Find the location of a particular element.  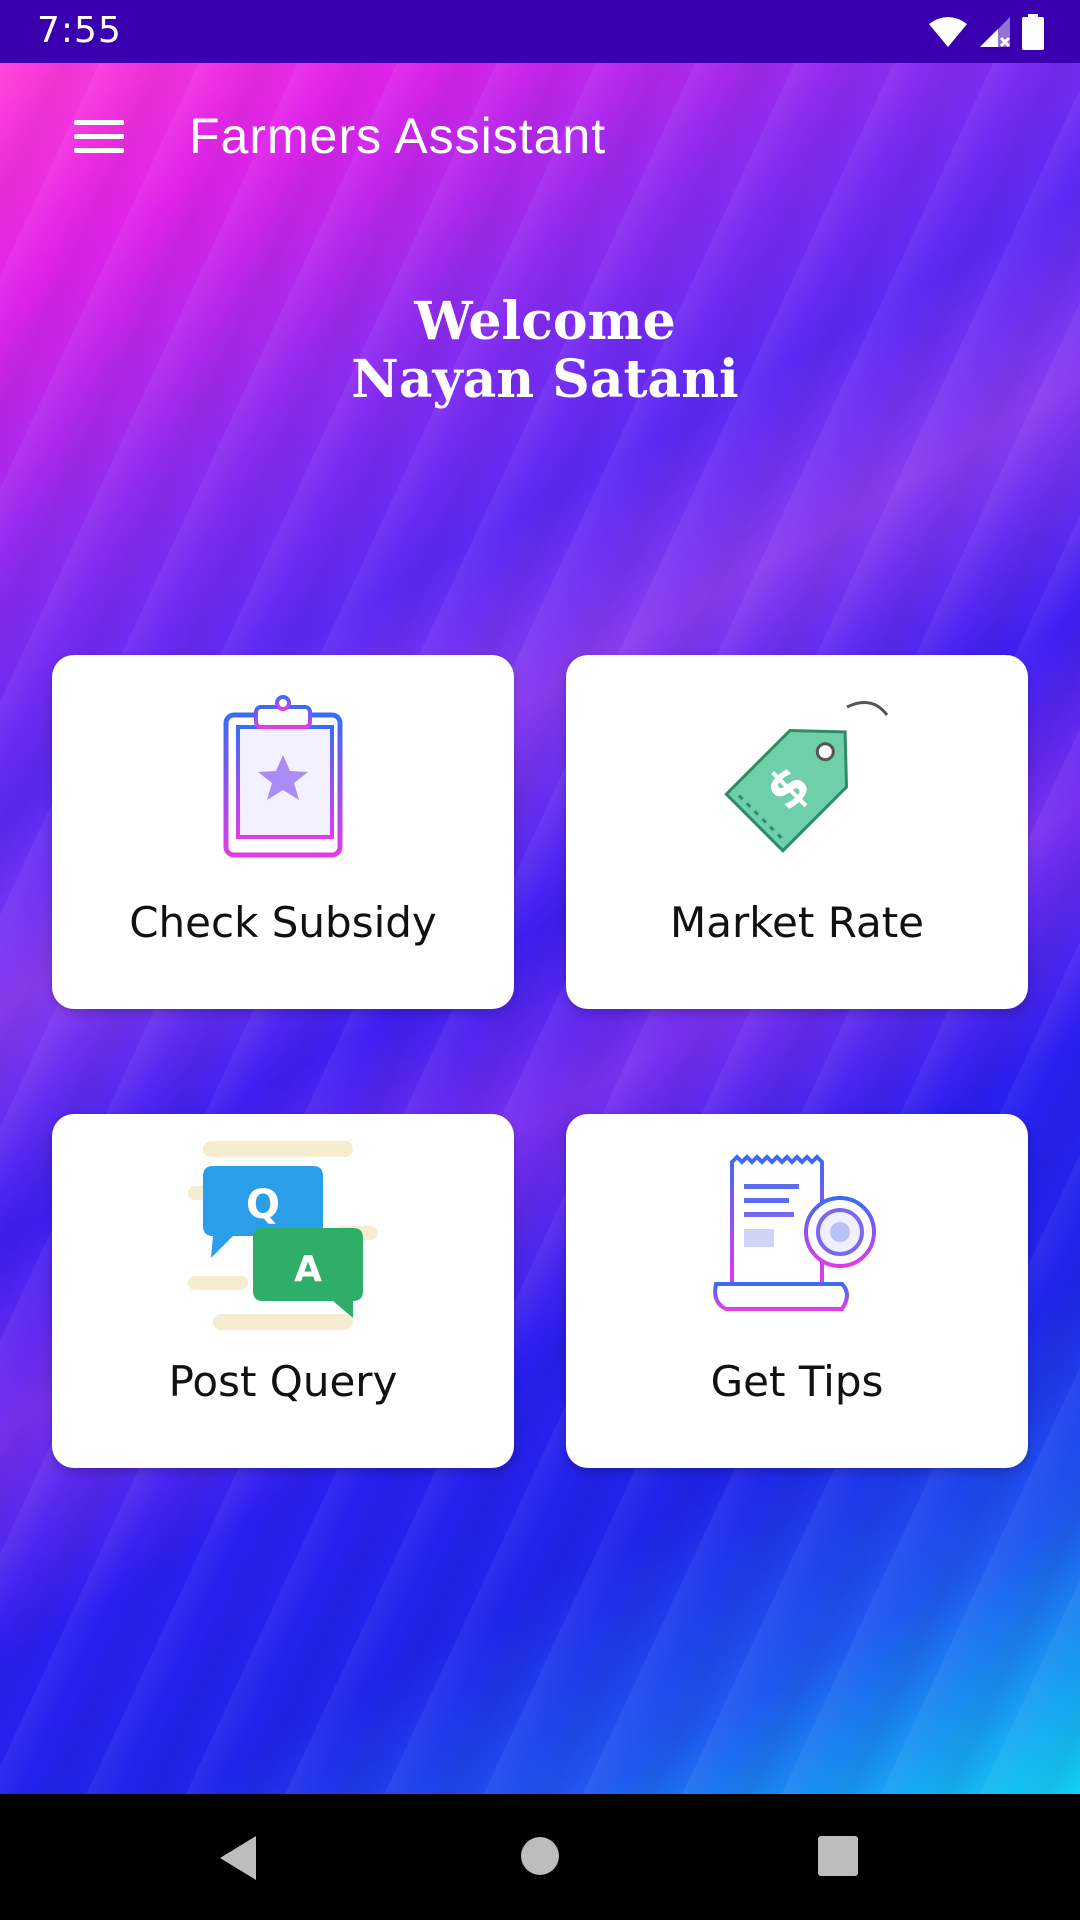

market-rate-card: $ Market Rate is located at coordinates (797, 832).